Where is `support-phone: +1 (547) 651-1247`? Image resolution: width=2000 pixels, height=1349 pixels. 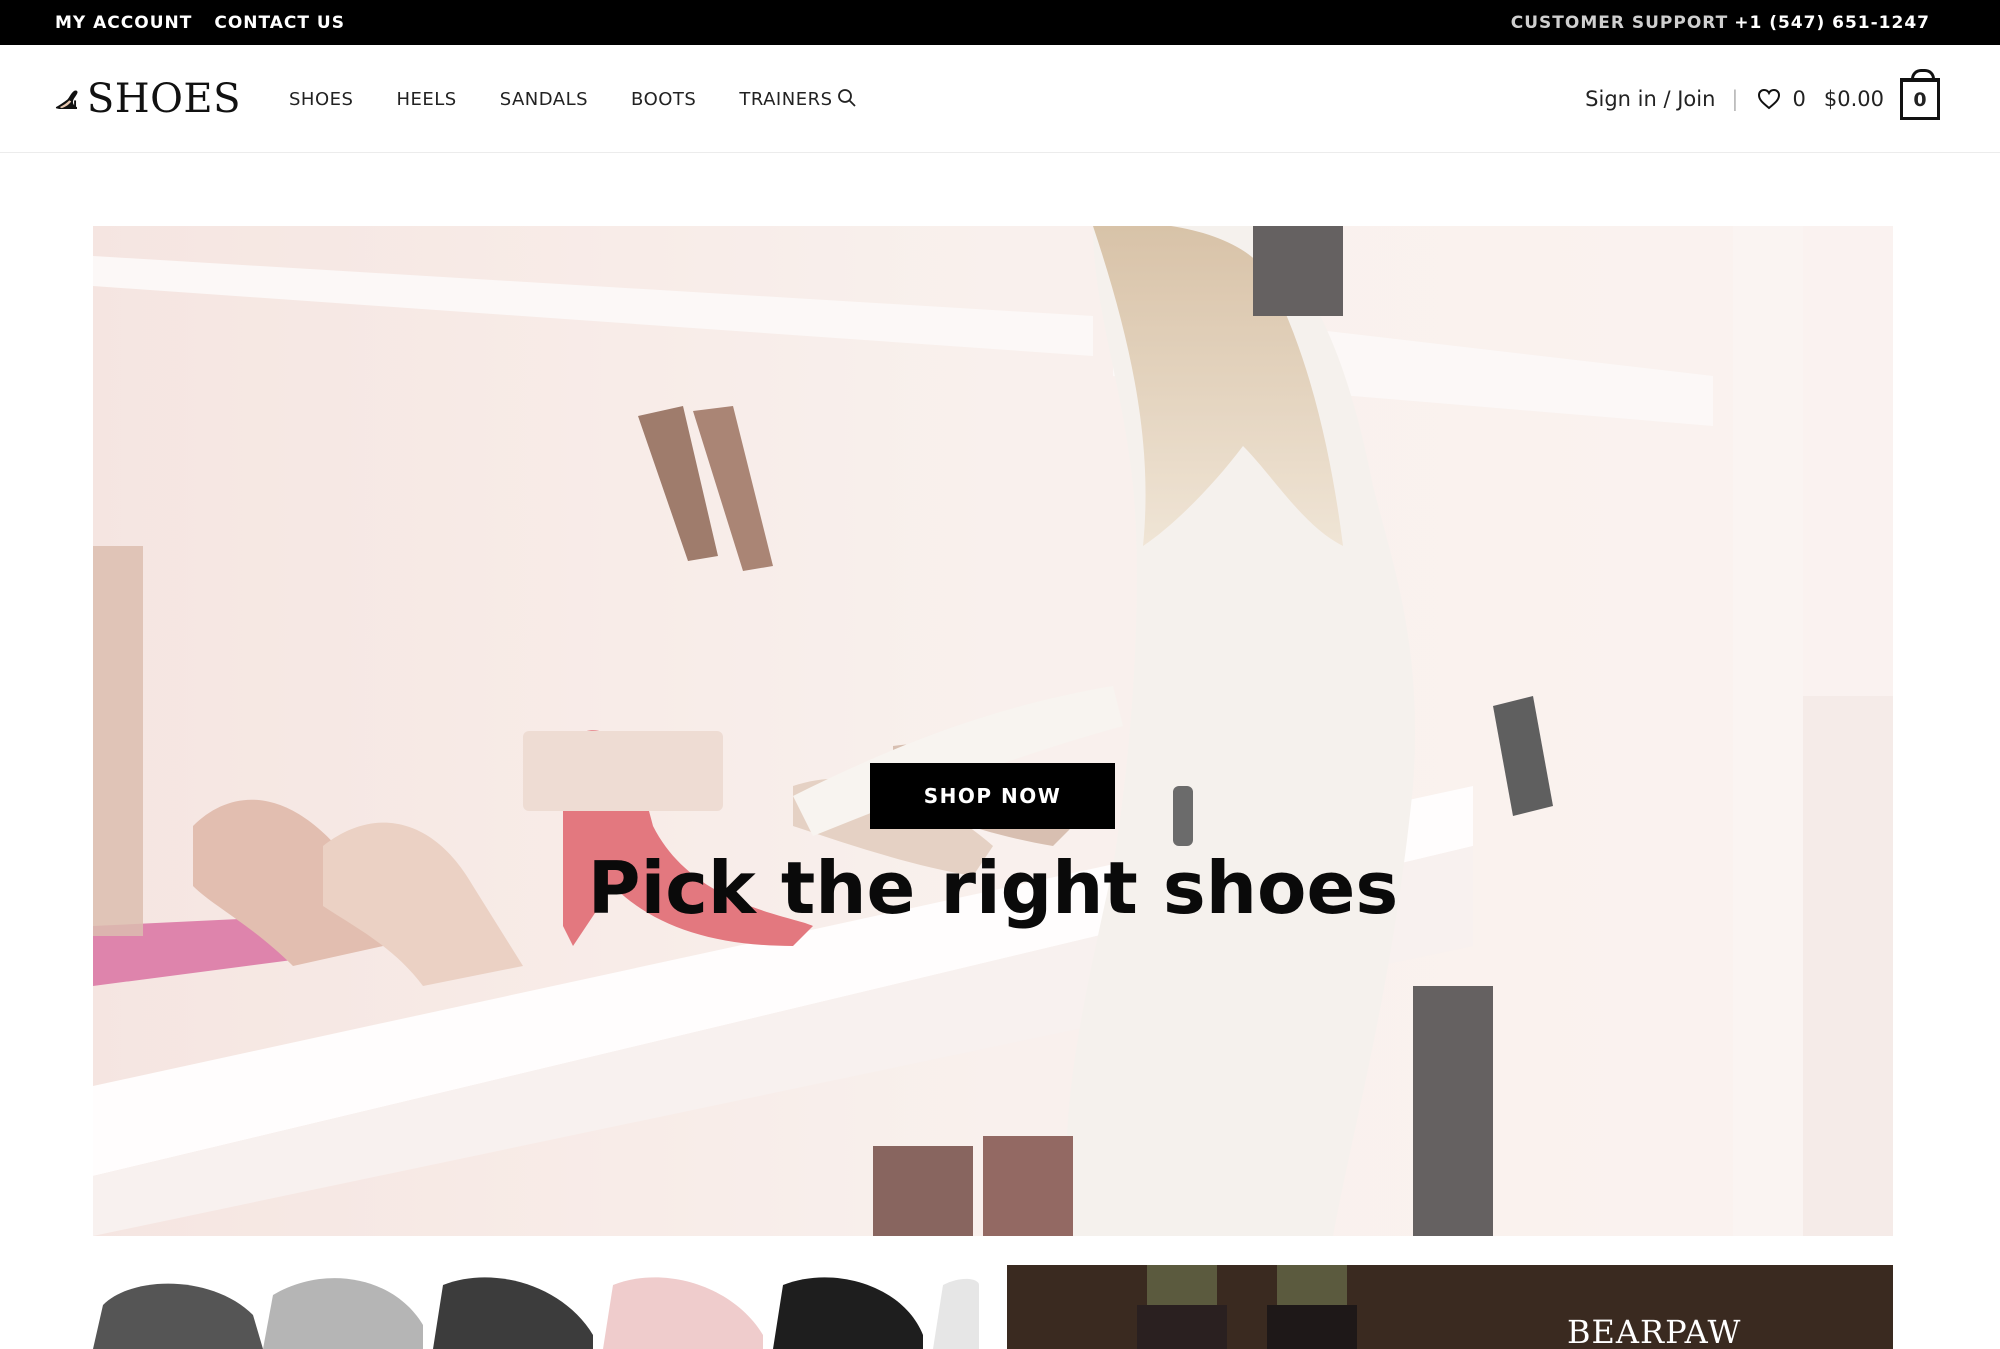
support-phone: +1 (547) 651-1247 is located at coordinates (1832, 23).